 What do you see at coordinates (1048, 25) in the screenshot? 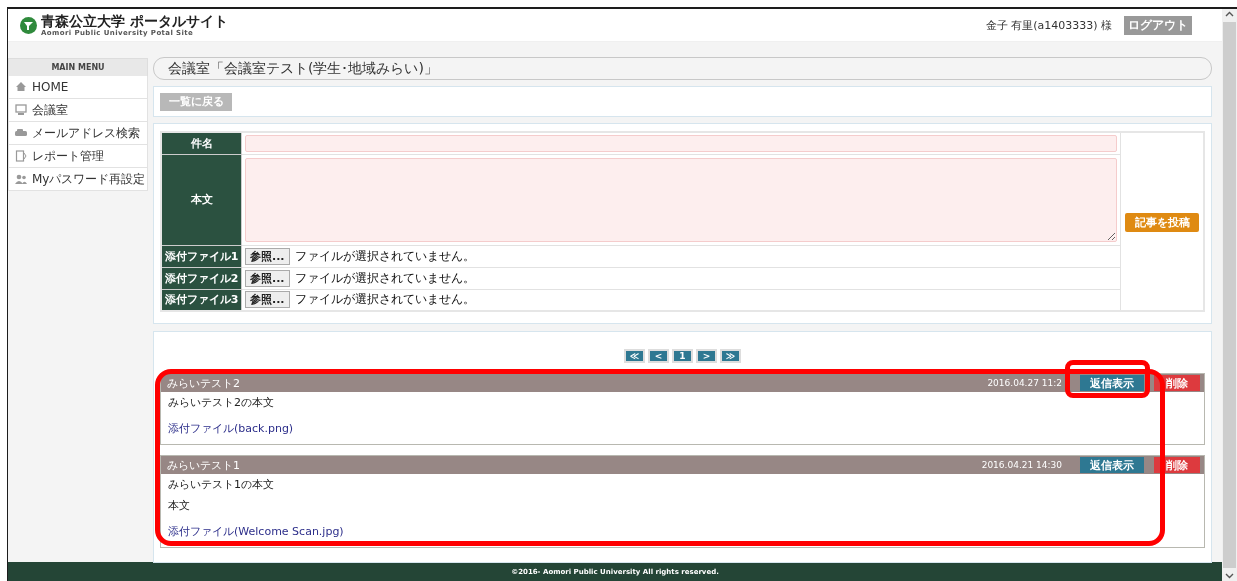
I see `user-name: 金子 有里(a1403333) 様` at bounding box center [1048, 25].